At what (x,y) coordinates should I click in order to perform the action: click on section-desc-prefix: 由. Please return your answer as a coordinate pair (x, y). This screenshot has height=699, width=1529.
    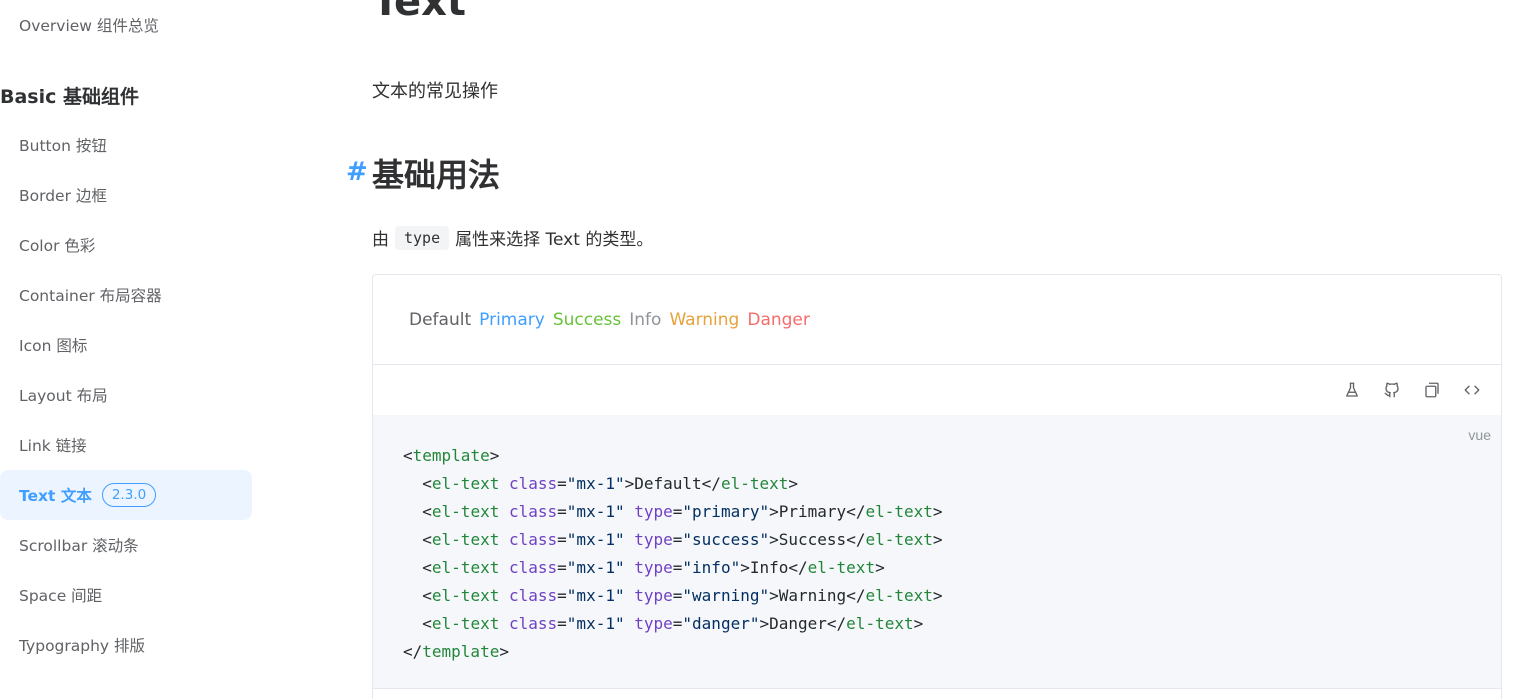
    Looking at the image, I should click on (380, 240).